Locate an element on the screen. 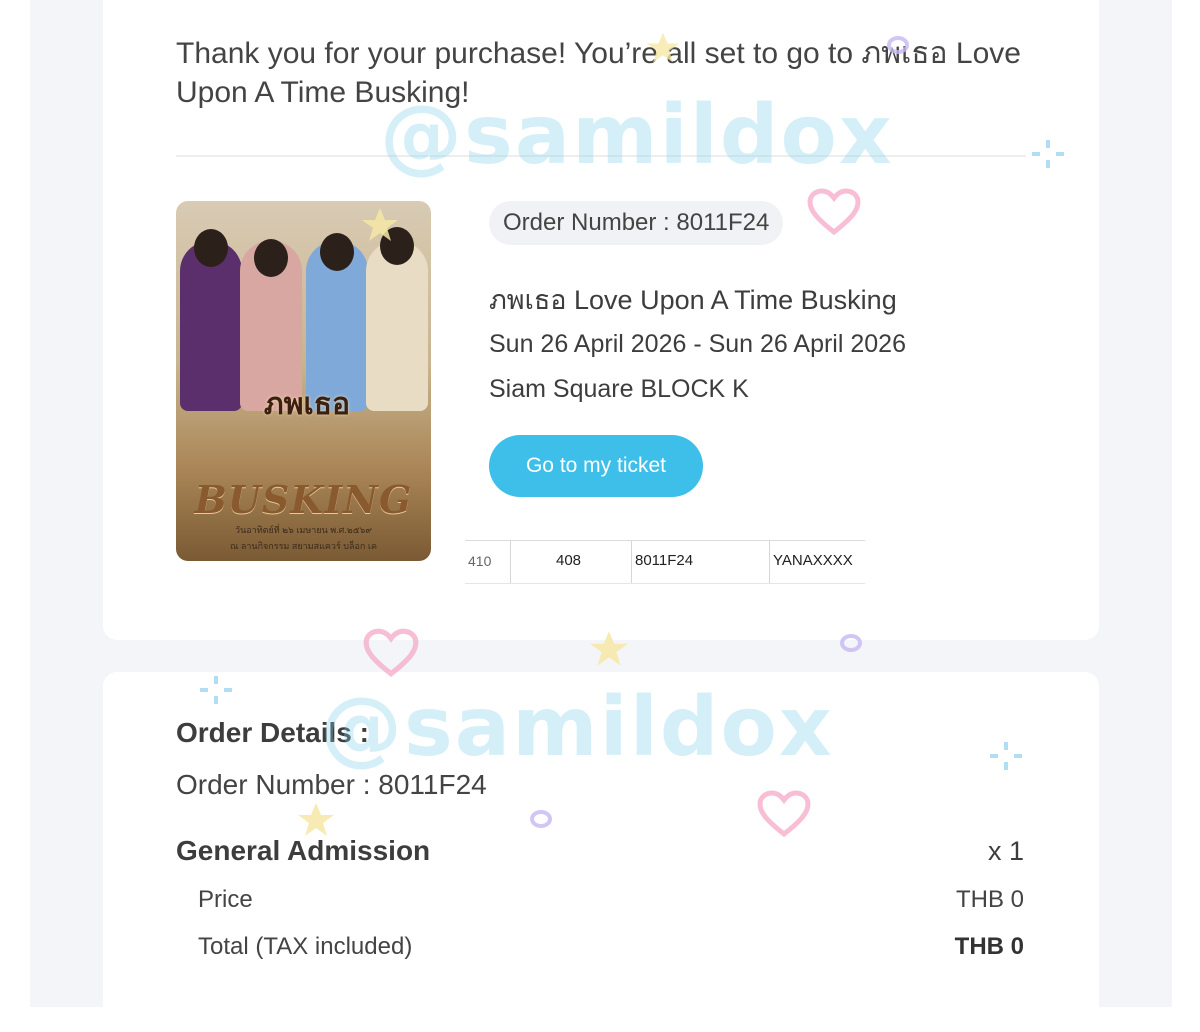 This screenshot has width=1200, height=1032. order-details-heading: Order Details : is located at coordinates (272, 732).